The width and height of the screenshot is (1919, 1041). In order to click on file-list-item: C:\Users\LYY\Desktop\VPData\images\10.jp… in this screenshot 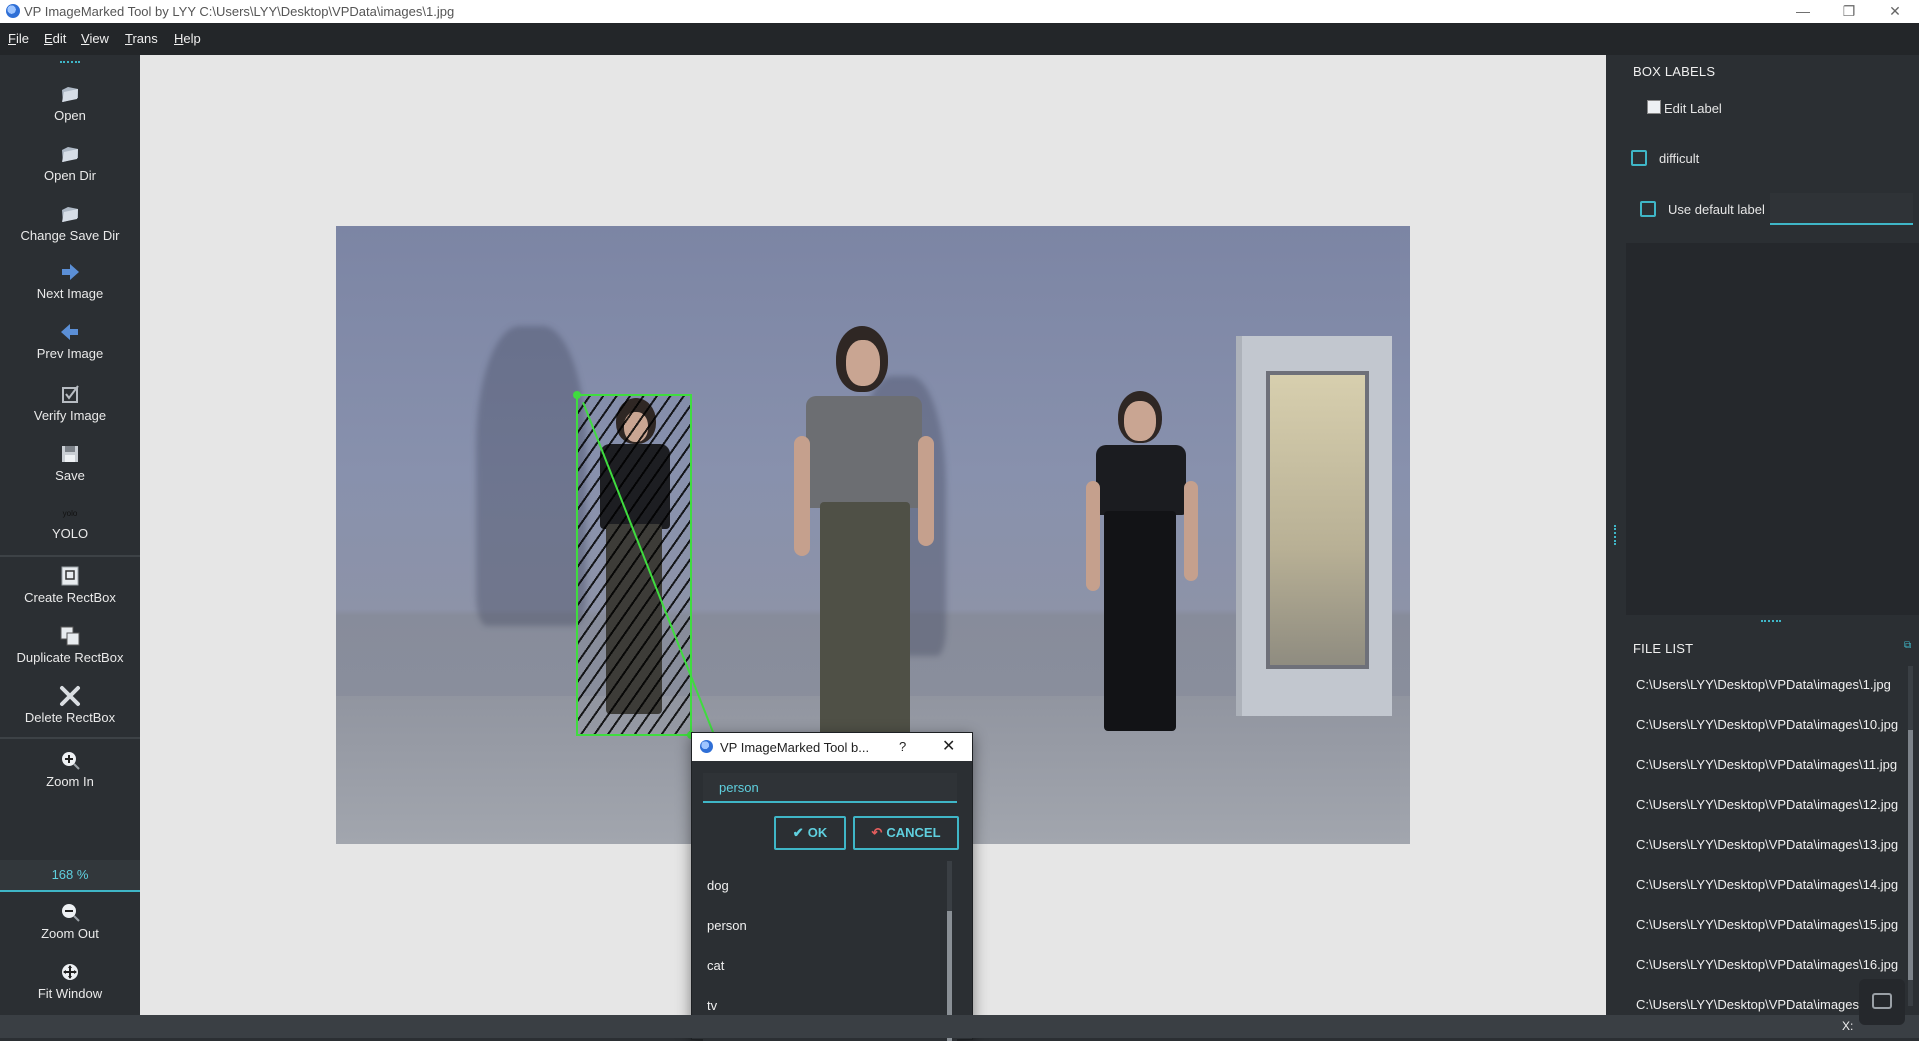, I will do `click(1767, 724)`.